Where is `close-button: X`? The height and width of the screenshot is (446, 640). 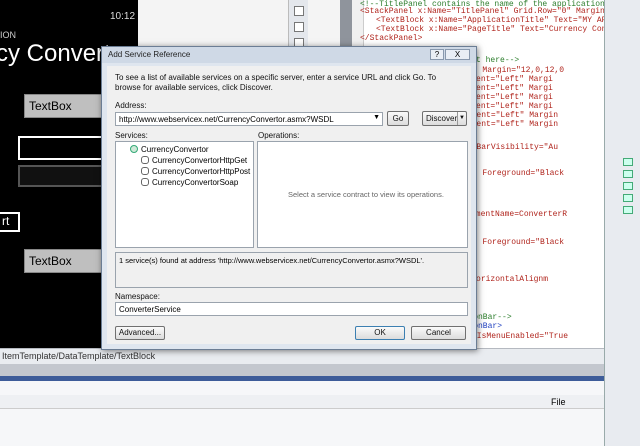 close-button: X is located at coordinates (457, 54).